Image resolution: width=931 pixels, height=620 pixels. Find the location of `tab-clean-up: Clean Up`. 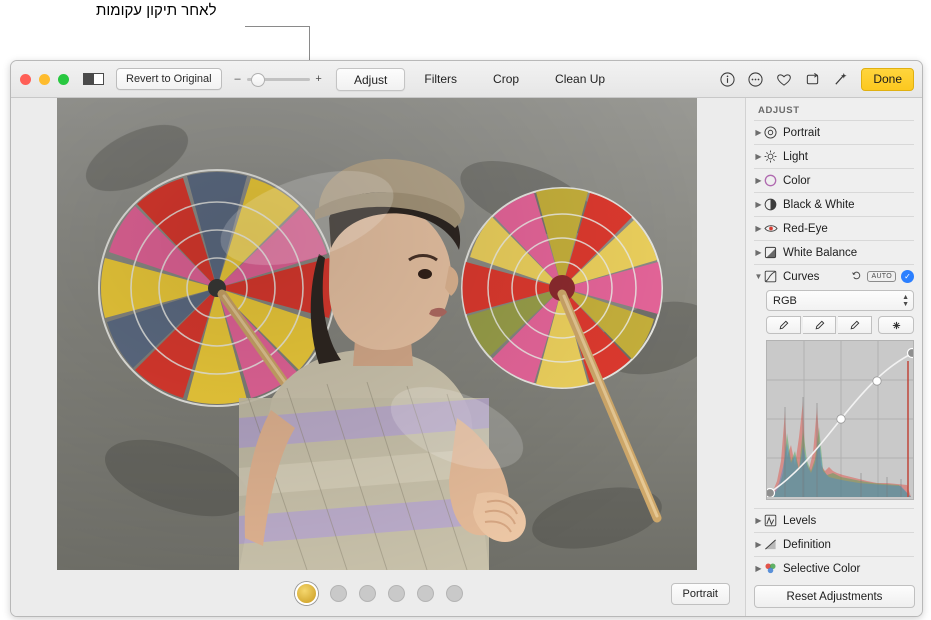

tab-clean-up: Clean Up is located at coordinates (580, 78).